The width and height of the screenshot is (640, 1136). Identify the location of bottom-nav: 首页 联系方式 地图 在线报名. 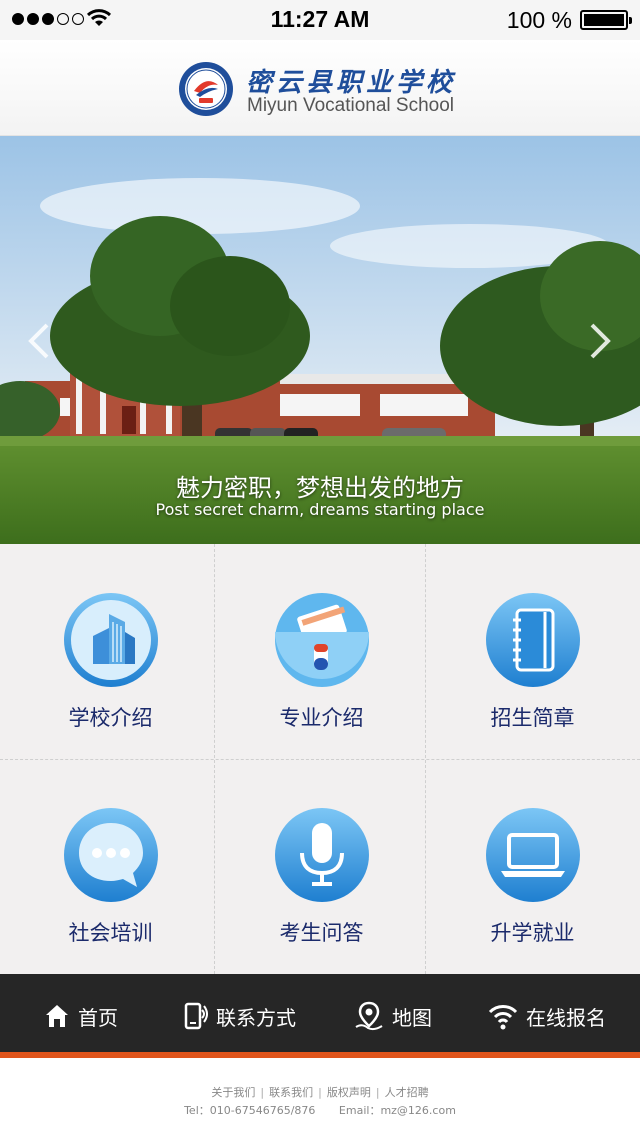
(320, 1016).